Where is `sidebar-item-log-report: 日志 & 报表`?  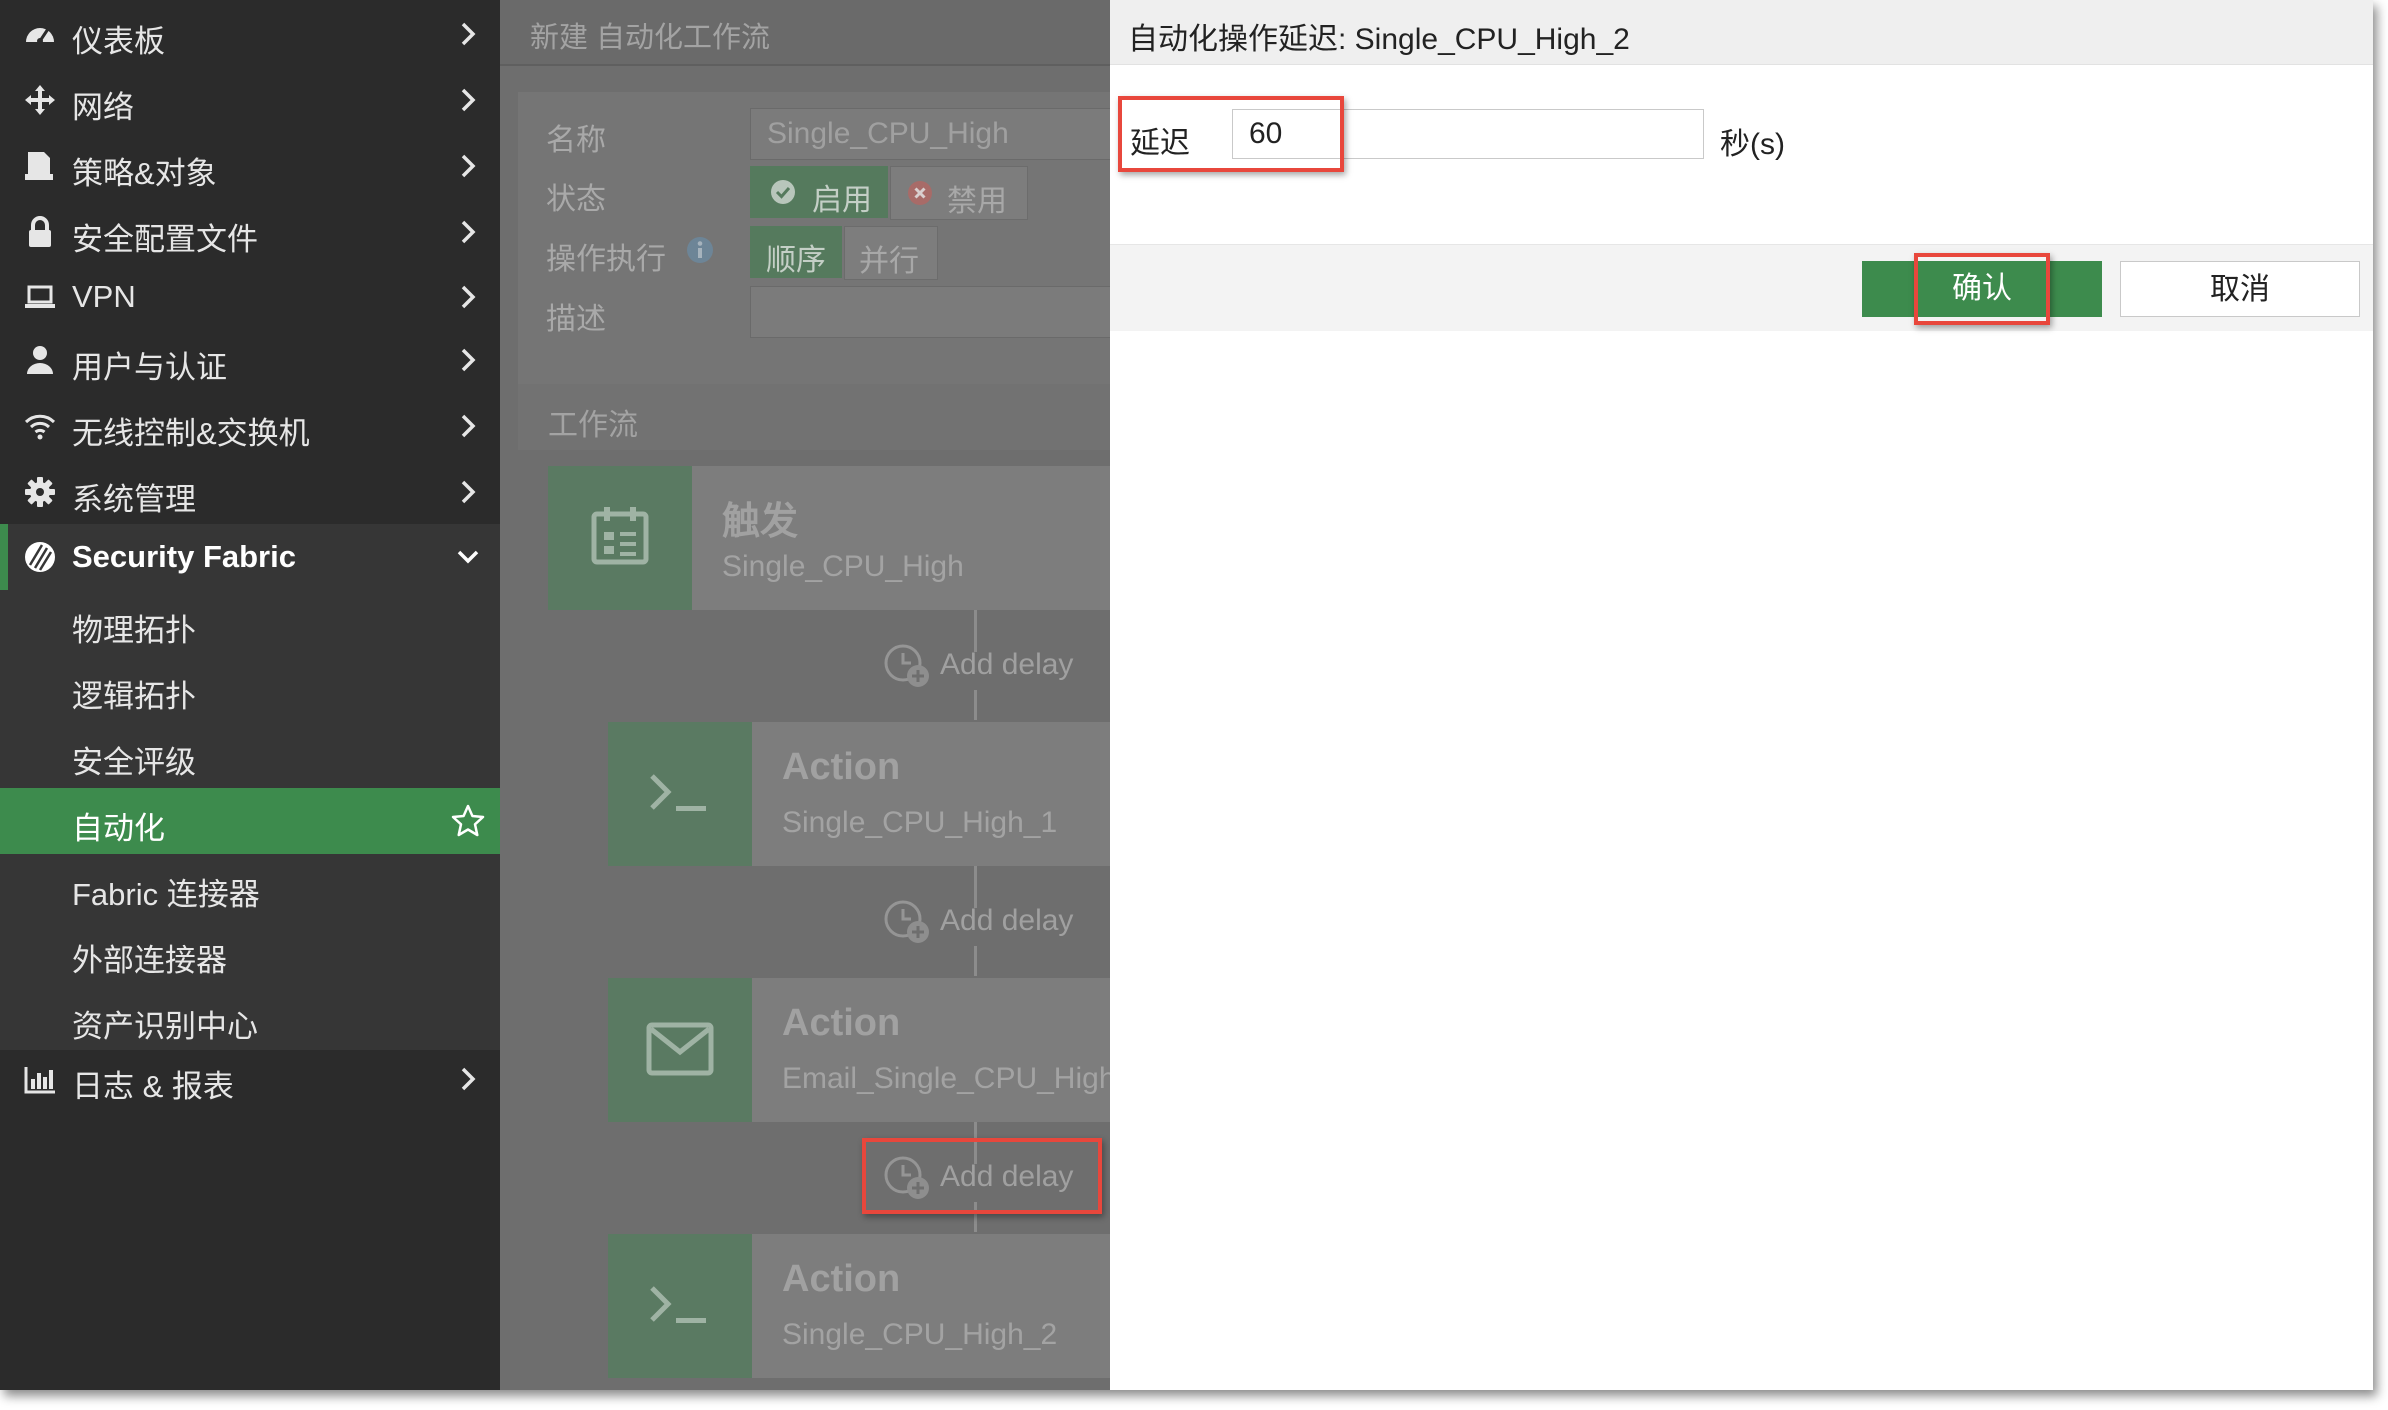
sidebar-item-log-report: 日志 & 报表 is located at coordinates (250, 1079).